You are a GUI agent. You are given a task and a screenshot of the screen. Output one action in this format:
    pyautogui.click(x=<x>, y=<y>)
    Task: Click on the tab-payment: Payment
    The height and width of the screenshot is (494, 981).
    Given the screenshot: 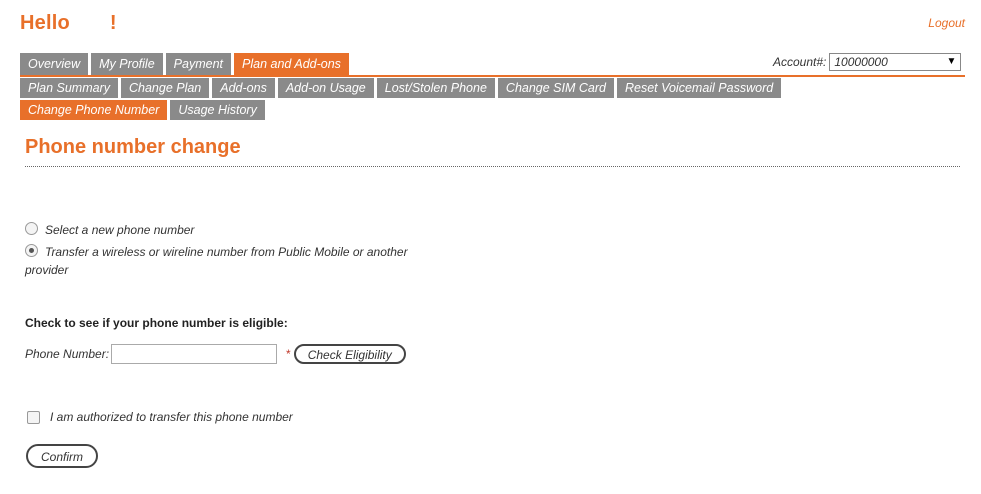 What is the action you would take?
    pyautogui.click(x=198, y=64)
    